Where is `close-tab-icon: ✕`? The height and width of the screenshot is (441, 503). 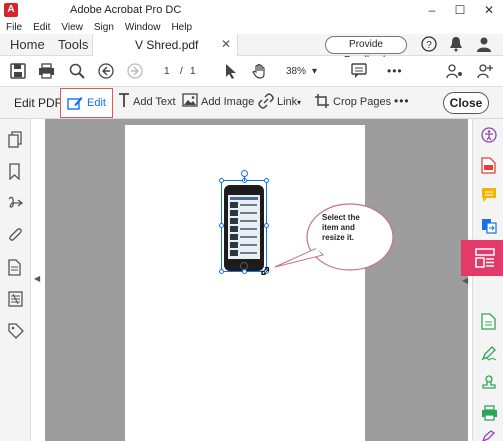 close-tab-icon: ✕ is located at coordinates (226, 44).